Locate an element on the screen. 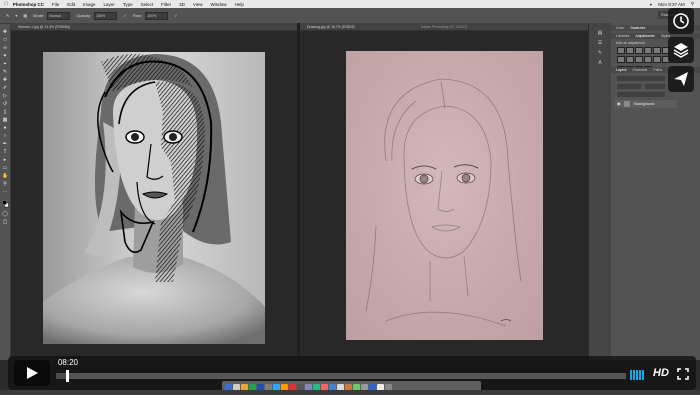  path-select-tool-icon: ▸ is located at coordinates (5, 160).